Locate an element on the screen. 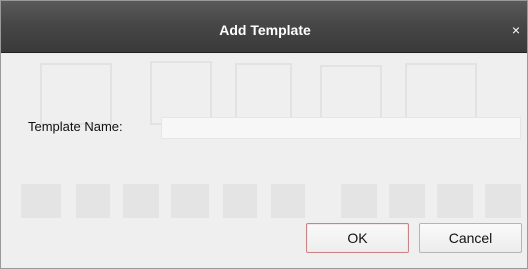 The height and width of the screenshot is (269, 528). template-name-label: Template Name: is located at coordinates (75, 126).